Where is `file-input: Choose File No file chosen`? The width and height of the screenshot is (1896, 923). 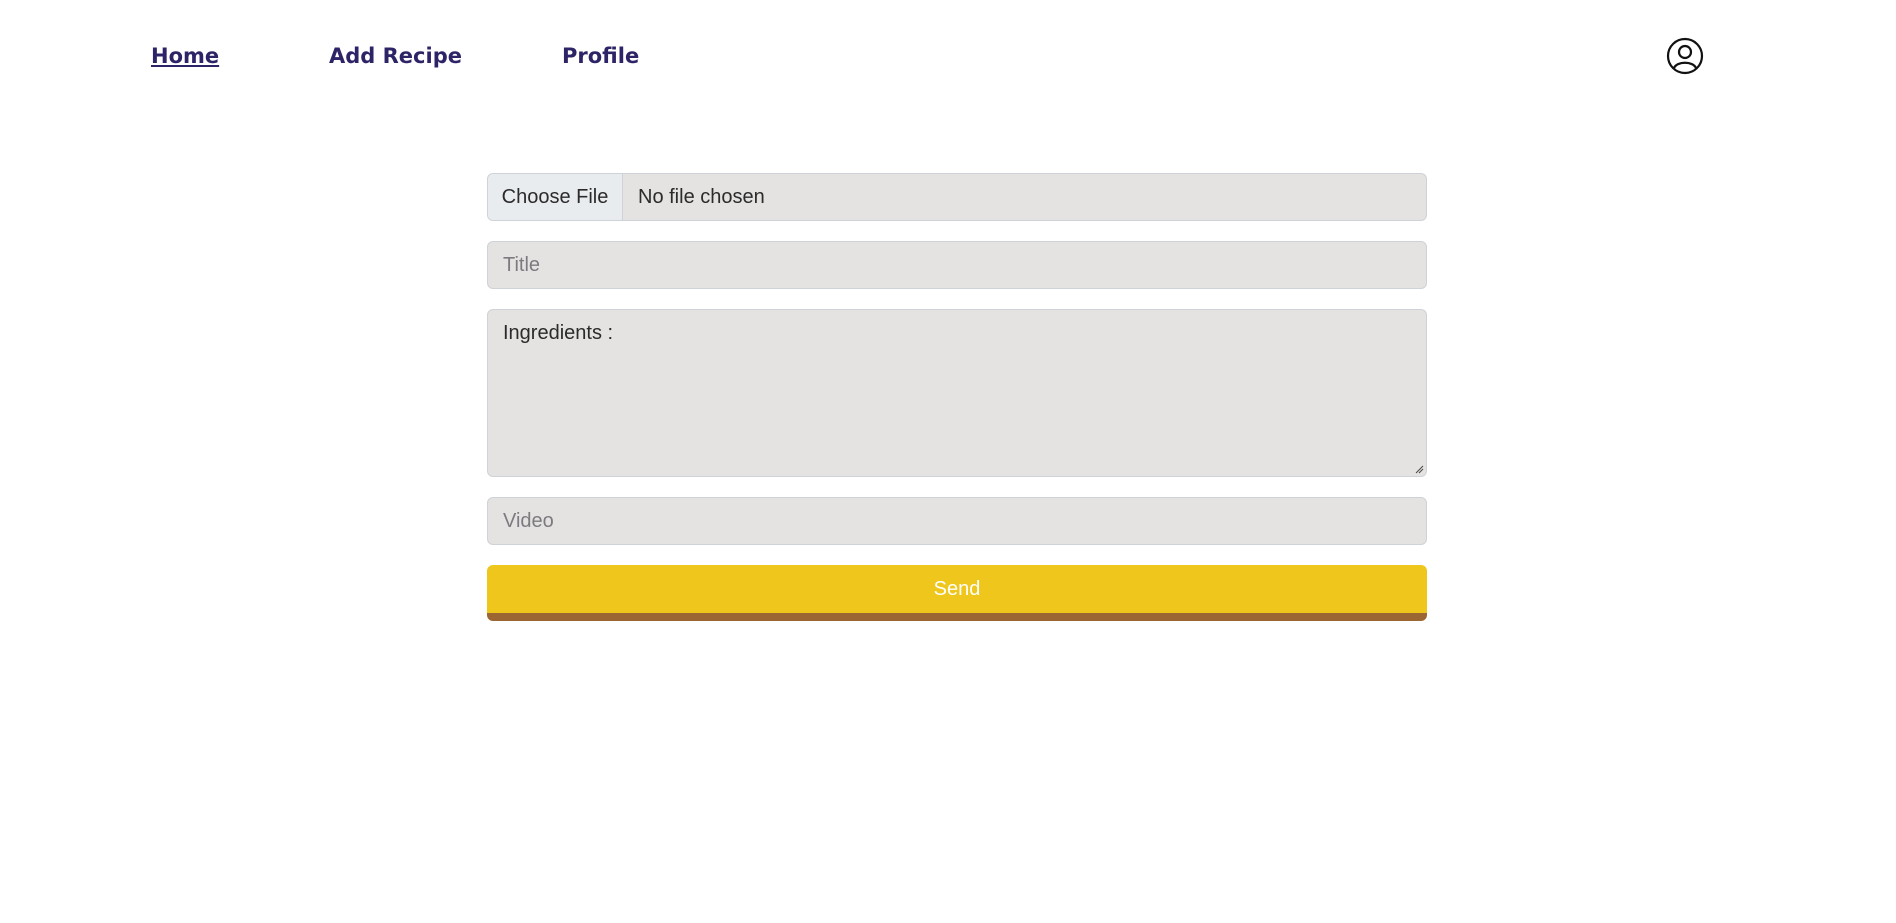 file-input: Choose File No file chosen is located at coordinates (957, 197).